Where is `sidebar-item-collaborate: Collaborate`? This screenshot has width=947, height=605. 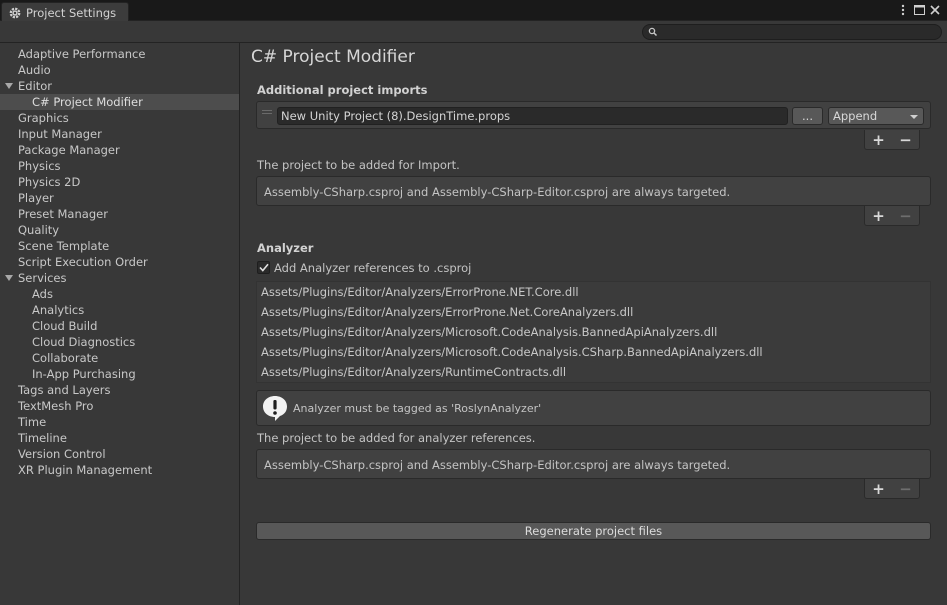
sidebar-item-collaborate: Collaborate is located at coordinates (119, 358).